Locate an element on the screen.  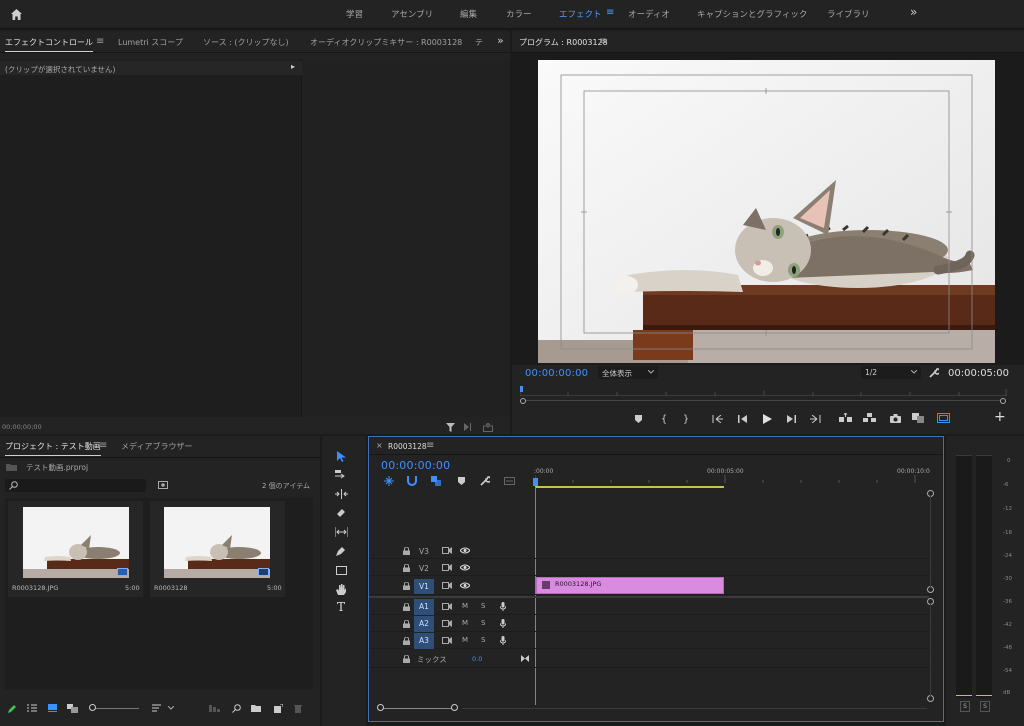
list-view-icon is located at coordinates (32, 708).